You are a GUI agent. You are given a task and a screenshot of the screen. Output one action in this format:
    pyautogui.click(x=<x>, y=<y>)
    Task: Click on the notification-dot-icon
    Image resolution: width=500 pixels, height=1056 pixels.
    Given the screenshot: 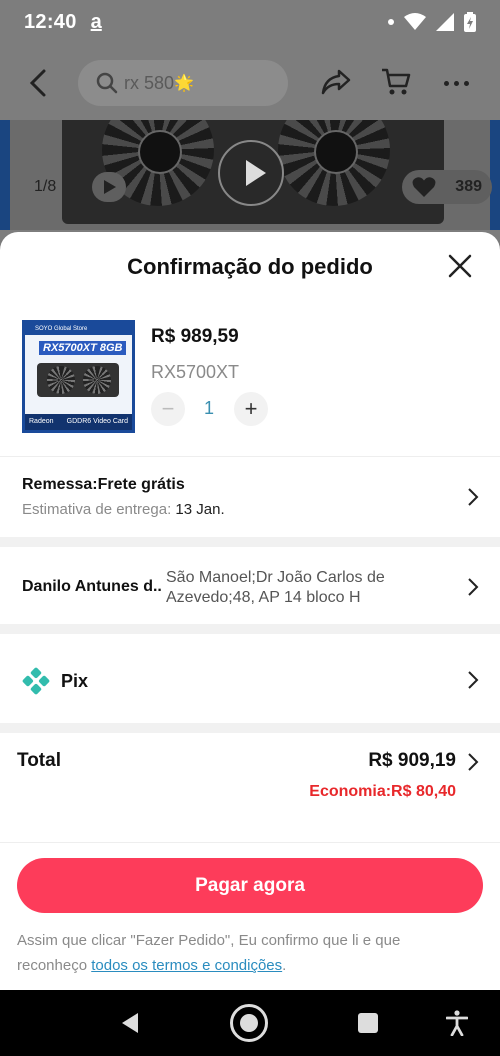 What is the action you would take?
    pyautogui.click(x=391, y=22)
    